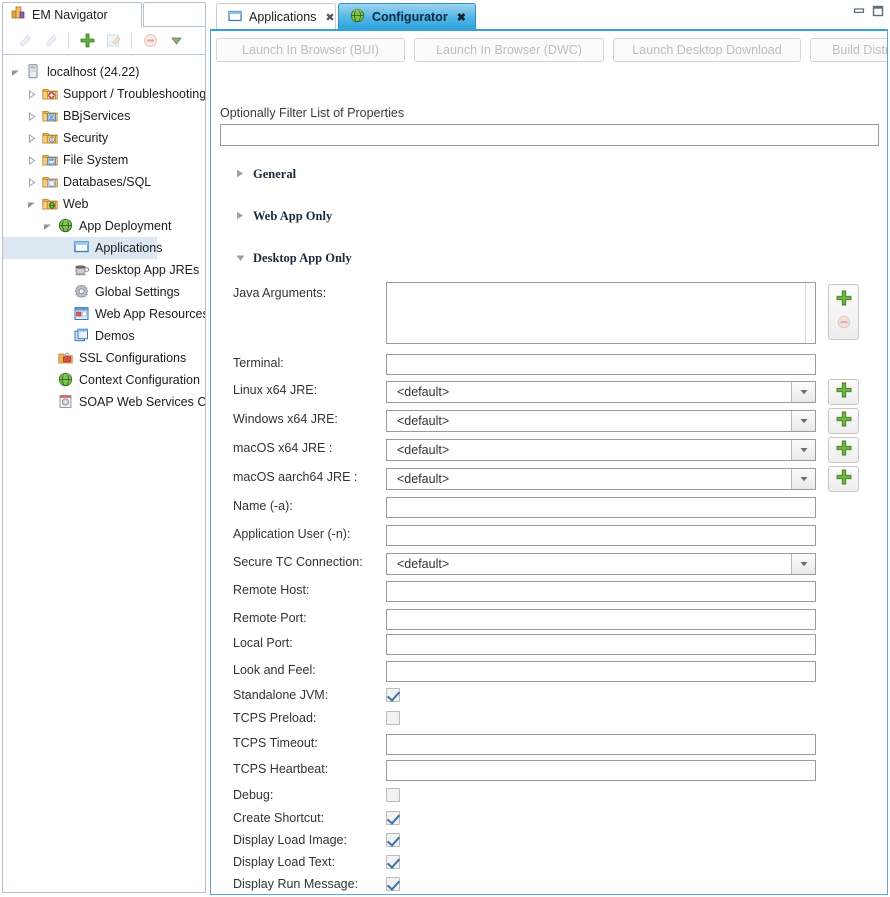  What do you see at coordinates (549, 135) in the screenshot?
I see `filter-input` at bounding box center [549, 135].